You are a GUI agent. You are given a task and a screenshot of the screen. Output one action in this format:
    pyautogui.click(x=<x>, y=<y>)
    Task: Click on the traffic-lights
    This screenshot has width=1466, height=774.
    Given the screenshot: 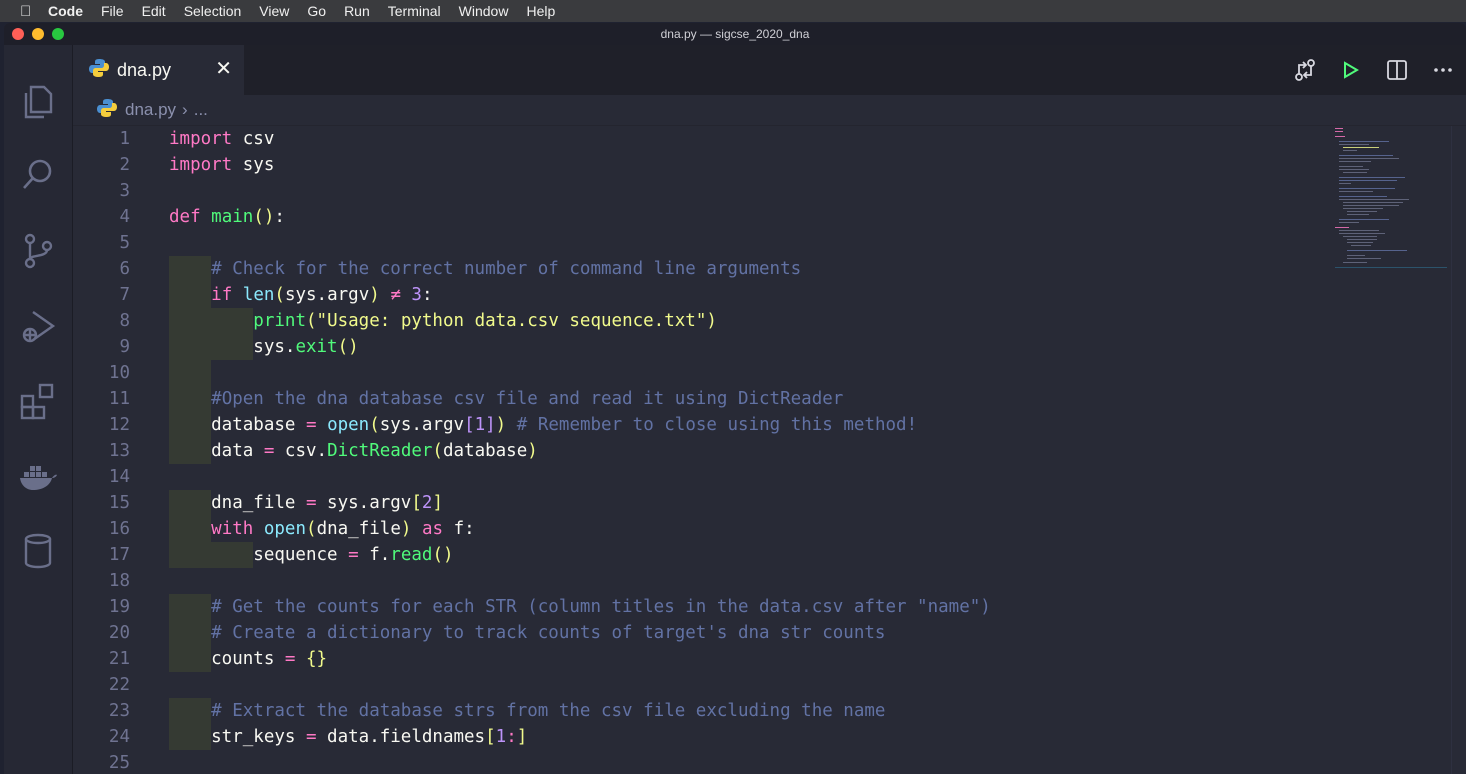 What is the action you would take?
    pyautogui.click(x=38, y=34)
    